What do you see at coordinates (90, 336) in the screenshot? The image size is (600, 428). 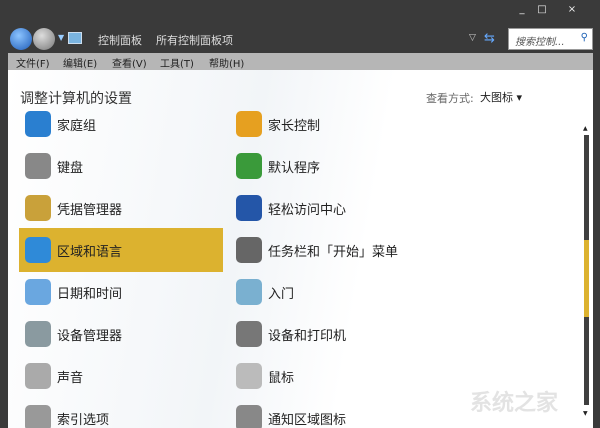 I see `item-label: 设备管理器` at bounding box center [90, 336].